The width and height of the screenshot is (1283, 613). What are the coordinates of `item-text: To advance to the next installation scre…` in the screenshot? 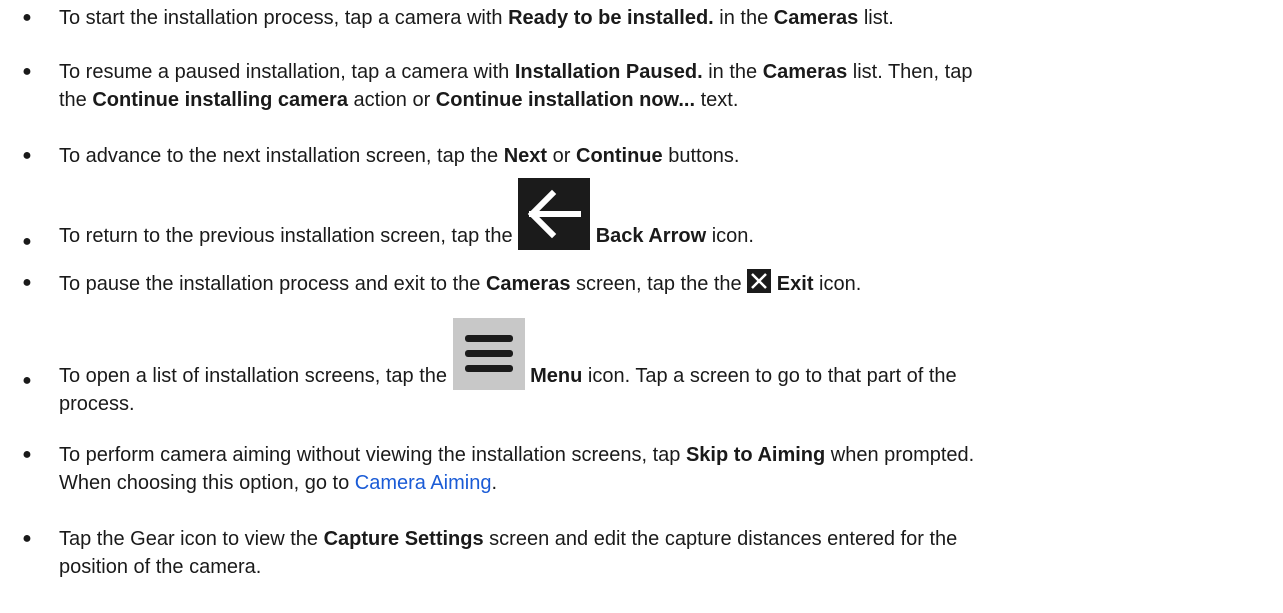 It's located at (399, 156).